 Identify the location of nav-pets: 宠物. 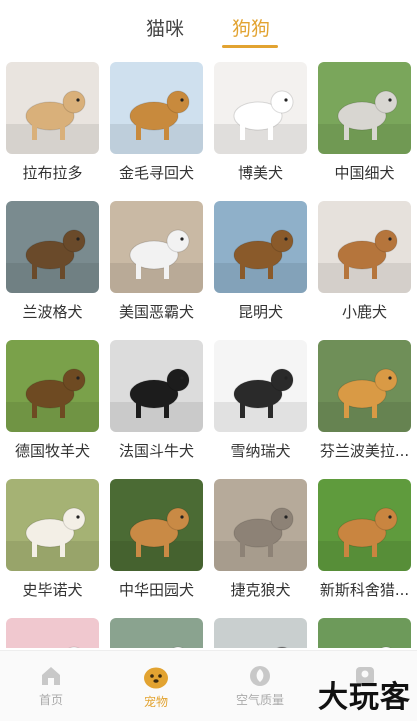
(156, 684).